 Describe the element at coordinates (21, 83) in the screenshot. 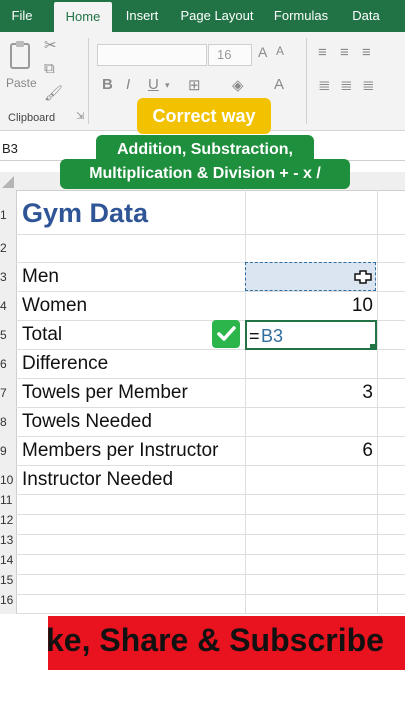

I see `paste-label: Paste` at that location.